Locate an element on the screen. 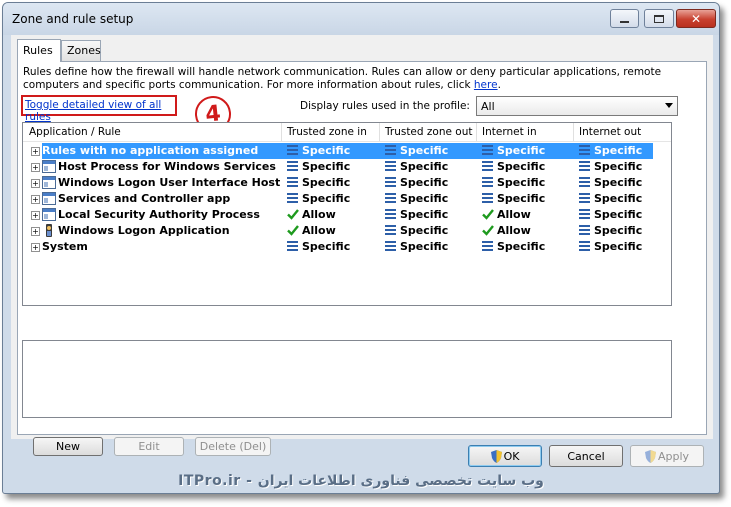 The width and height of the screenshot is (731, 507). edit-button: Edit is located at coordinates (149, 446).